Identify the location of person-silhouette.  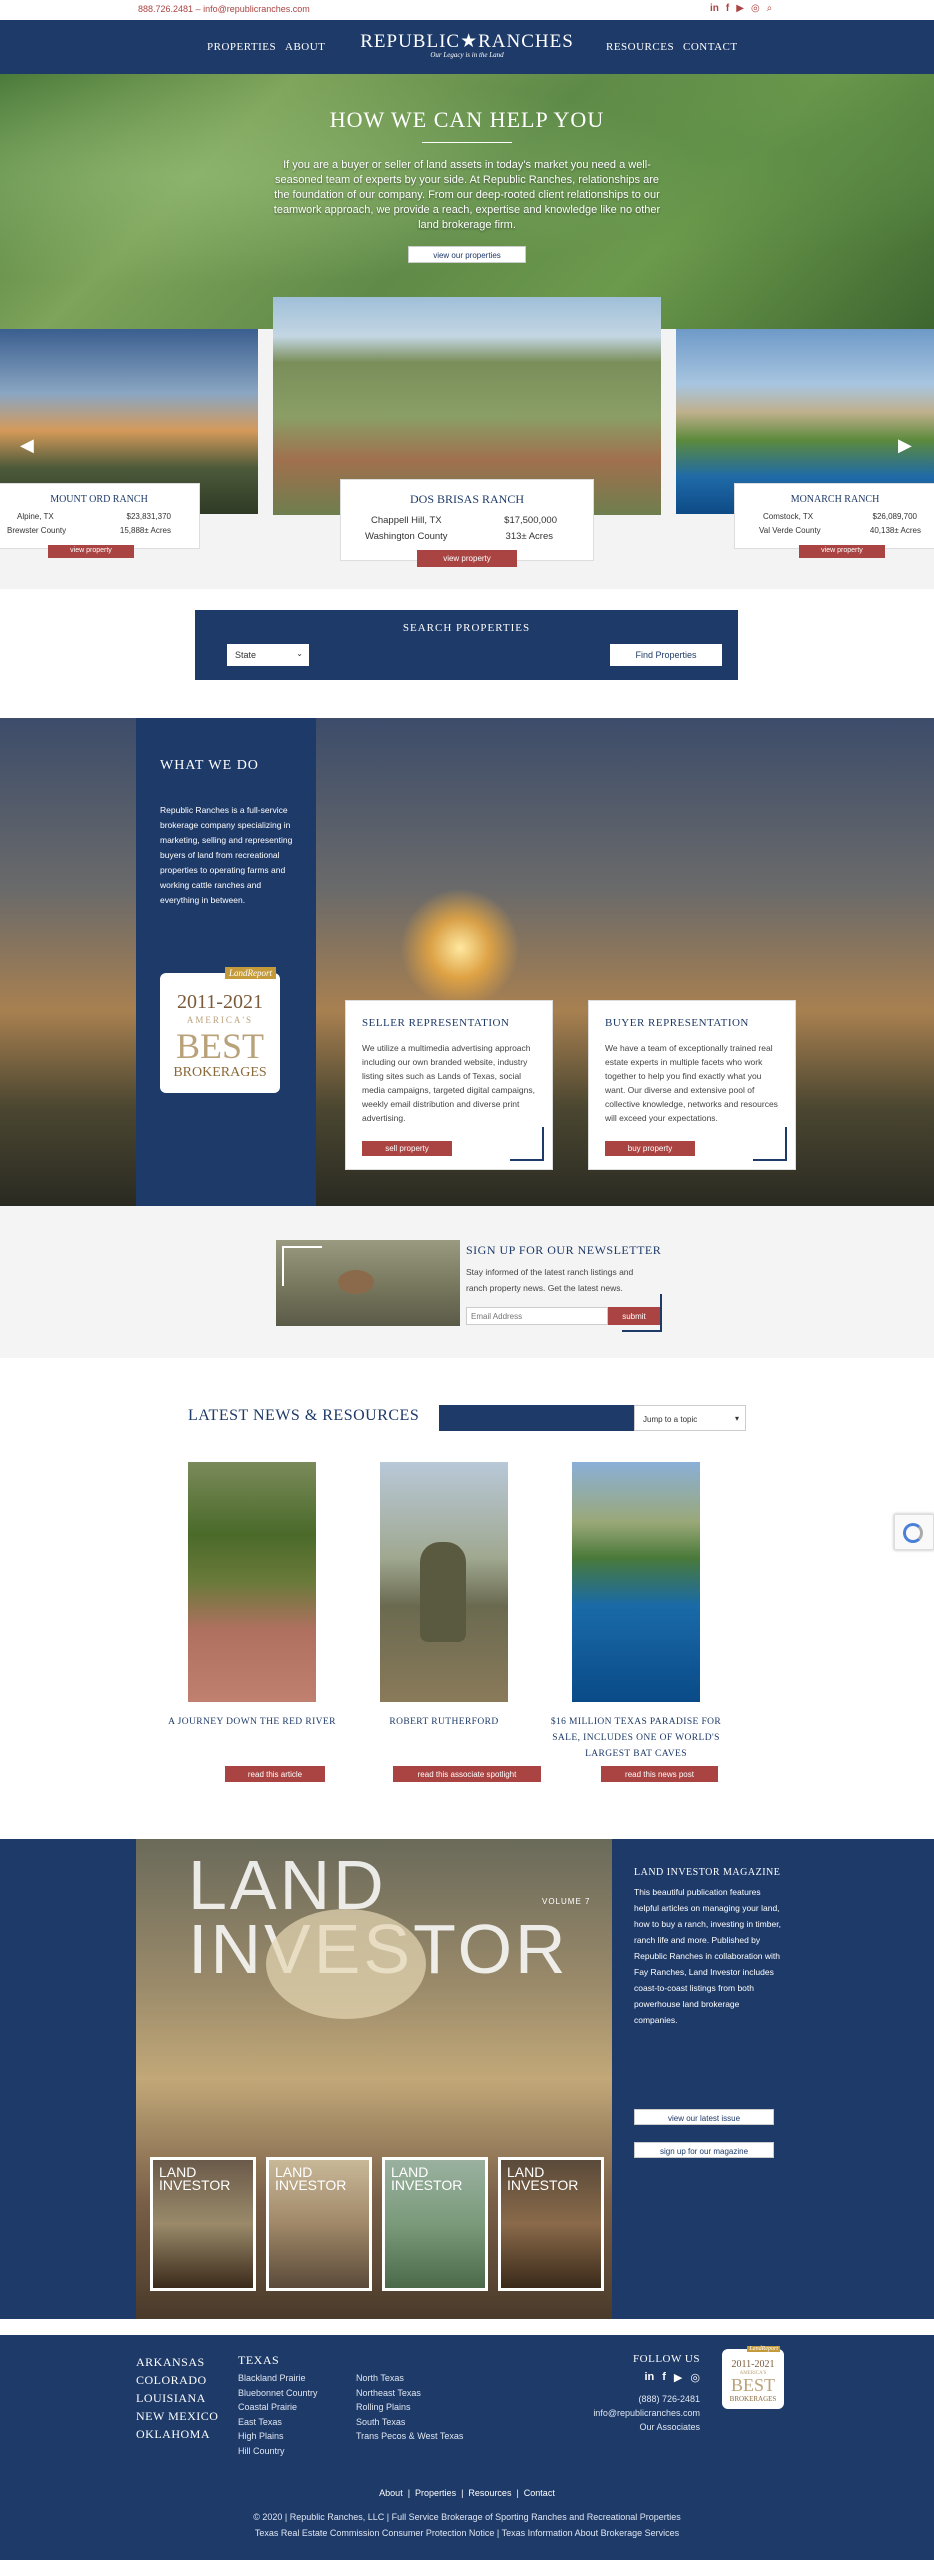
(443, 1592).